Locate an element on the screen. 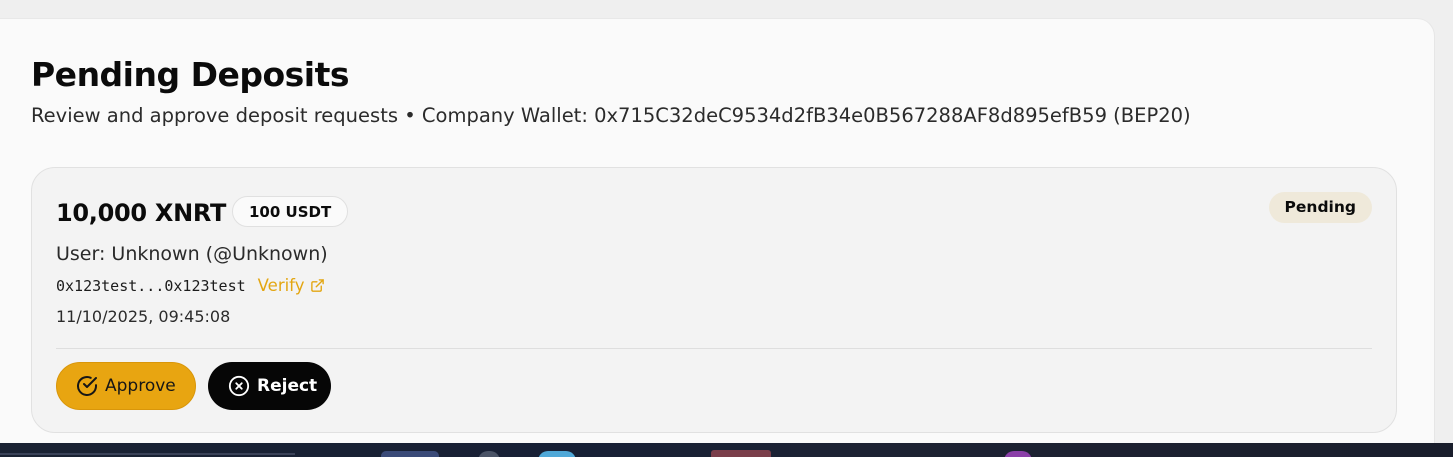 This screenshot has width=1453, height=457. verify-link: Verify is located at coordinates (292, 285).